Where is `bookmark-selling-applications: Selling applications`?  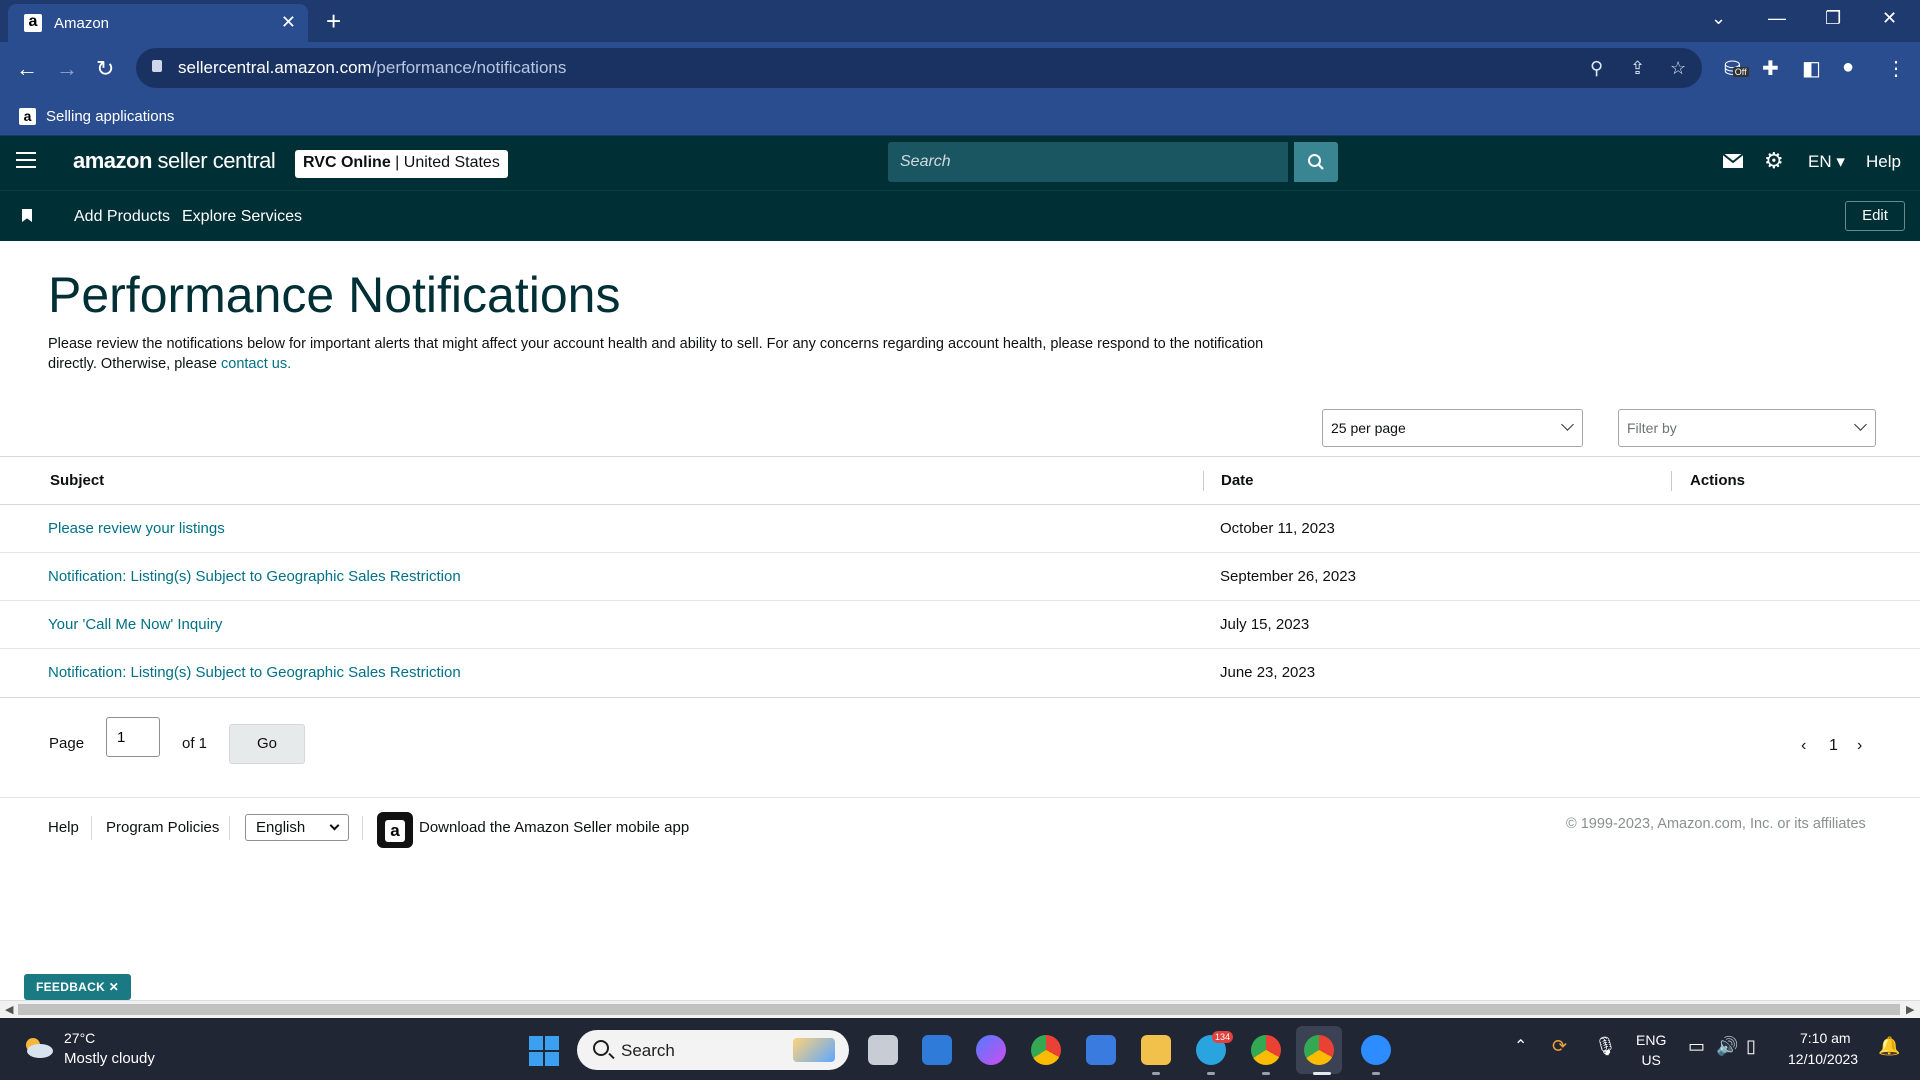 bookmark-selling-applications: Selling applications is located at coordinates (110, 116).